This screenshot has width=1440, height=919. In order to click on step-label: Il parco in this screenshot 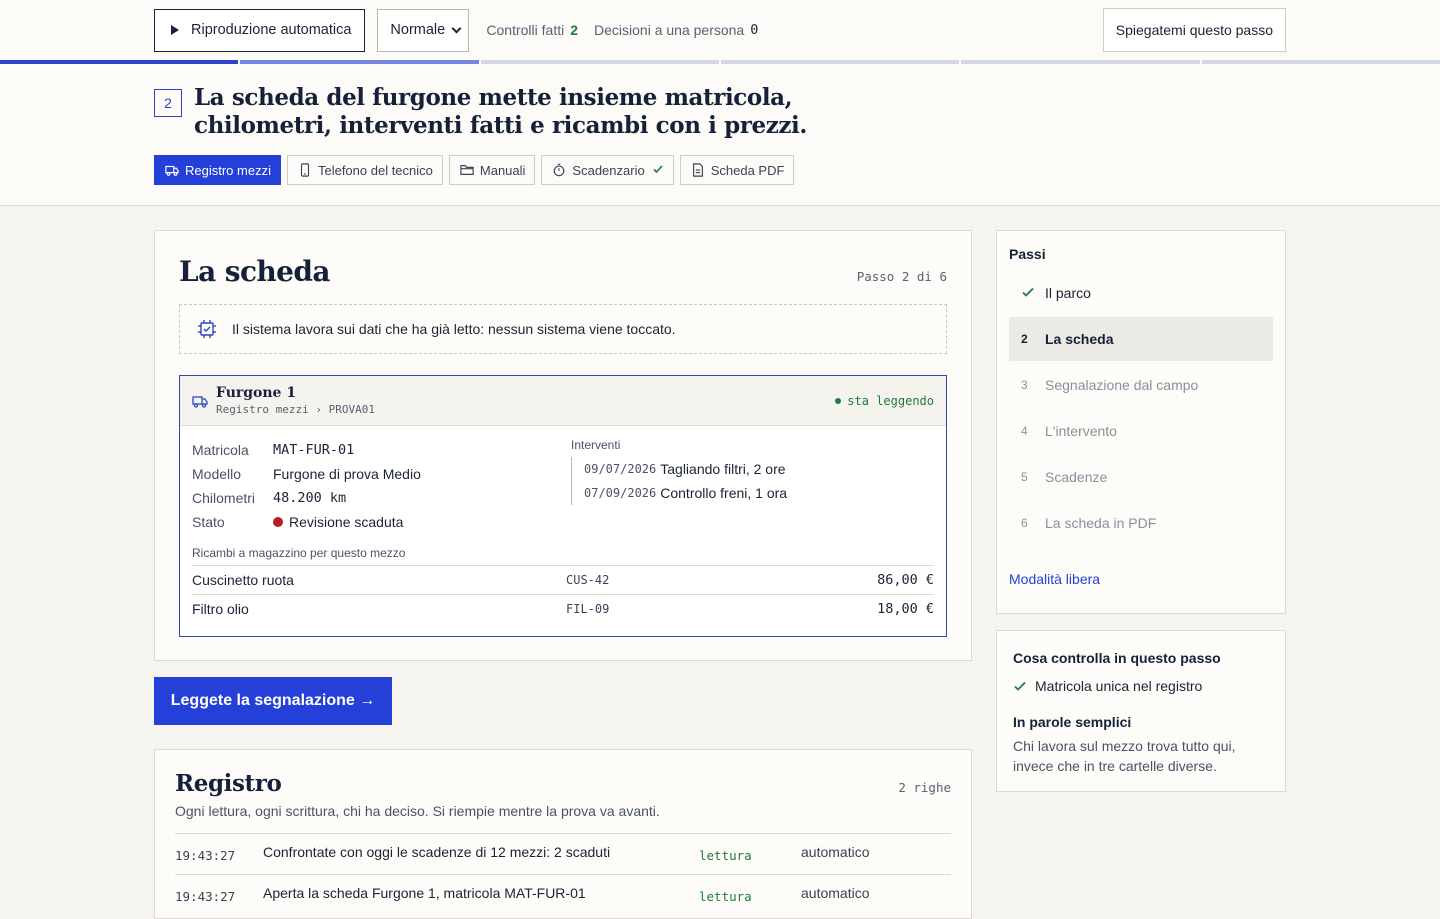, I will do `click(1068, 293)`.